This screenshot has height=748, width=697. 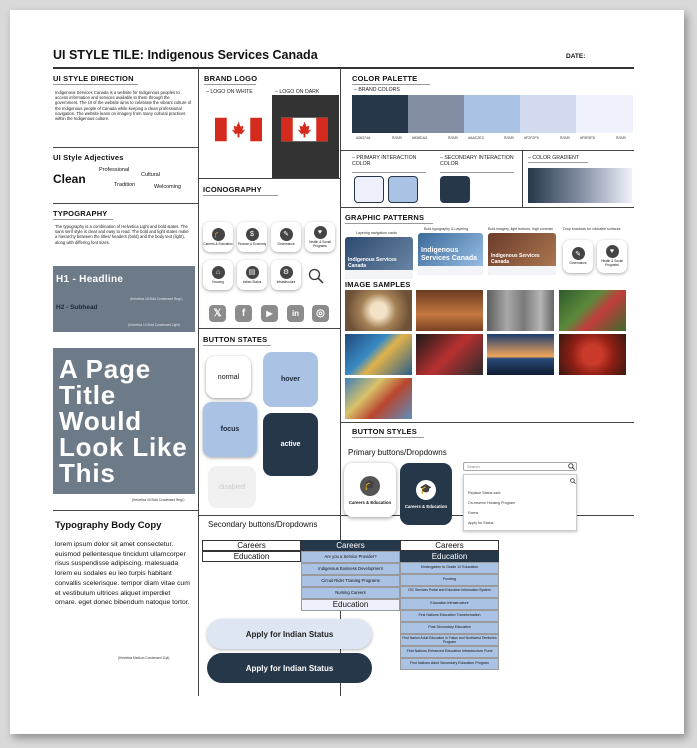 What do you see at coordinates (377, 90) in the screenshot?
I see `brand-colors-label: – BRAND COLORS` at bounding box center [377, 90].